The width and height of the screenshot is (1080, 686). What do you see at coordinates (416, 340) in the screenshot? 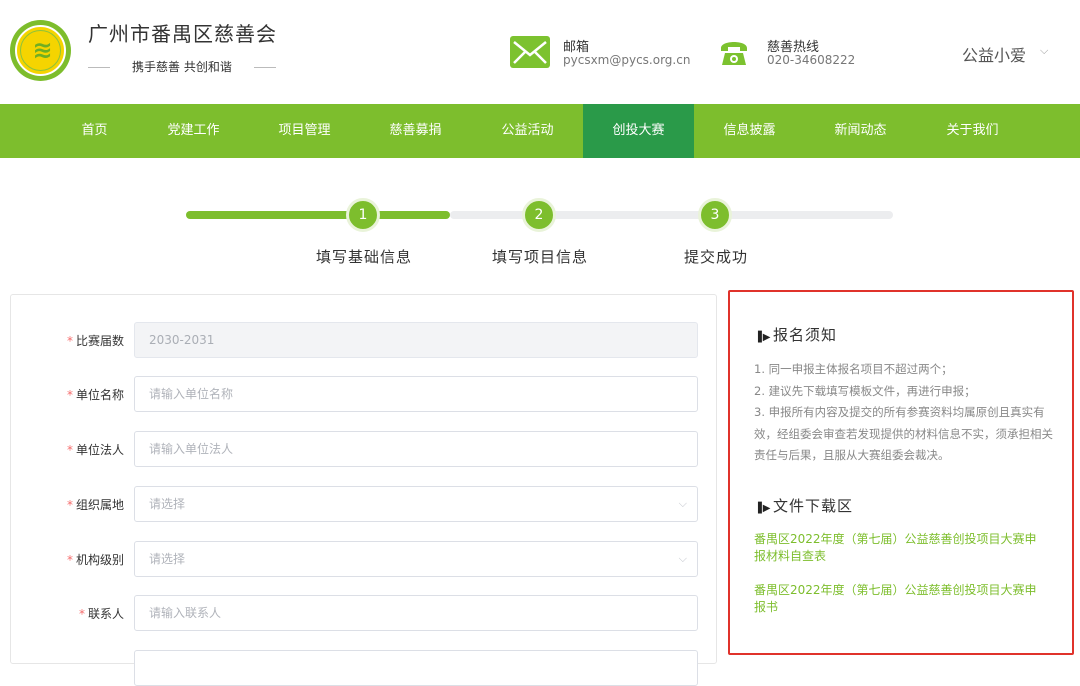
I see `contest-session-field: 2030-2031` at bounding box center [416, 340].